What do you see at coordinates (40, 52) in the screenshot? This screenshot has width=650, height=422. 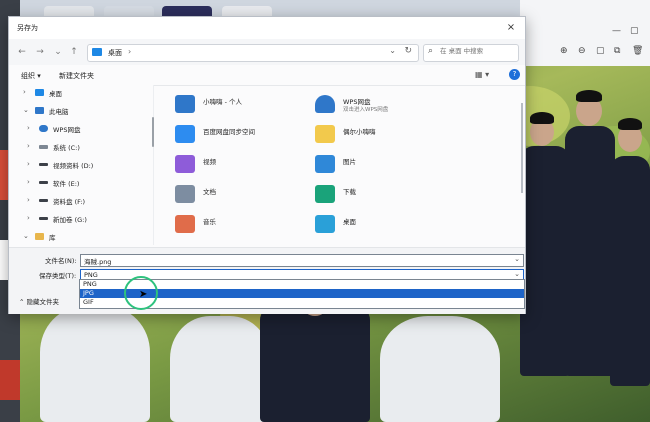 I see `forward-arrow-icon: →` at bounding box center [40, 52].